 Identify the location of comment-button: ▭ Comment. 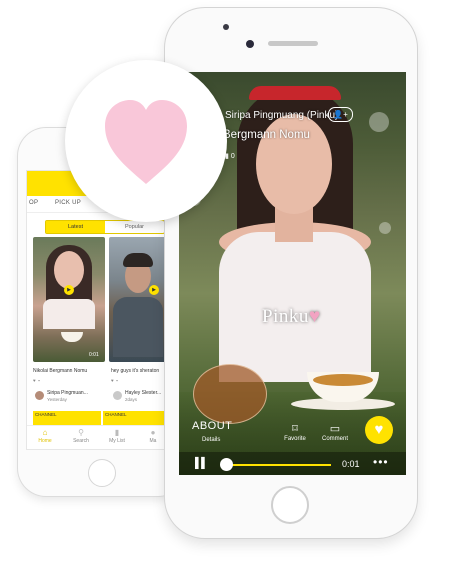
(335, 432).